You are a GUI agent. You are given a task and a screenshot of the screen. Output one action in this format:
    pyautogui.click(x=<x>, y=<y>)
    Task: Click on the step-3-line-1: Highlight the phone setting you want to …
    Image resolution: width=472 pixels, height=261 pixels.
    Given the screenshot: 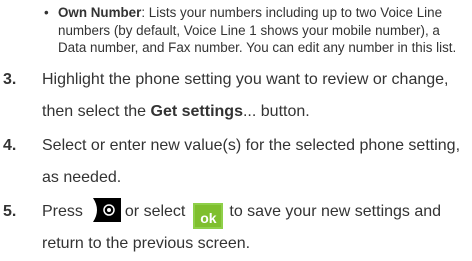 What is the action you would take?
    pyautogui.click(x=245, y=79)
    